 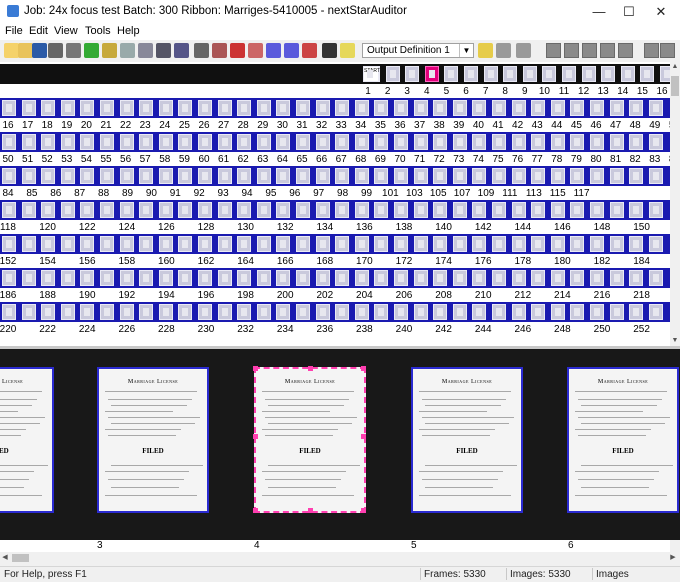 What do you see at coordinates (623, 440) in the screenshot?
I see `document-page: Marriage License FILED` at bounding box center [623, 440].